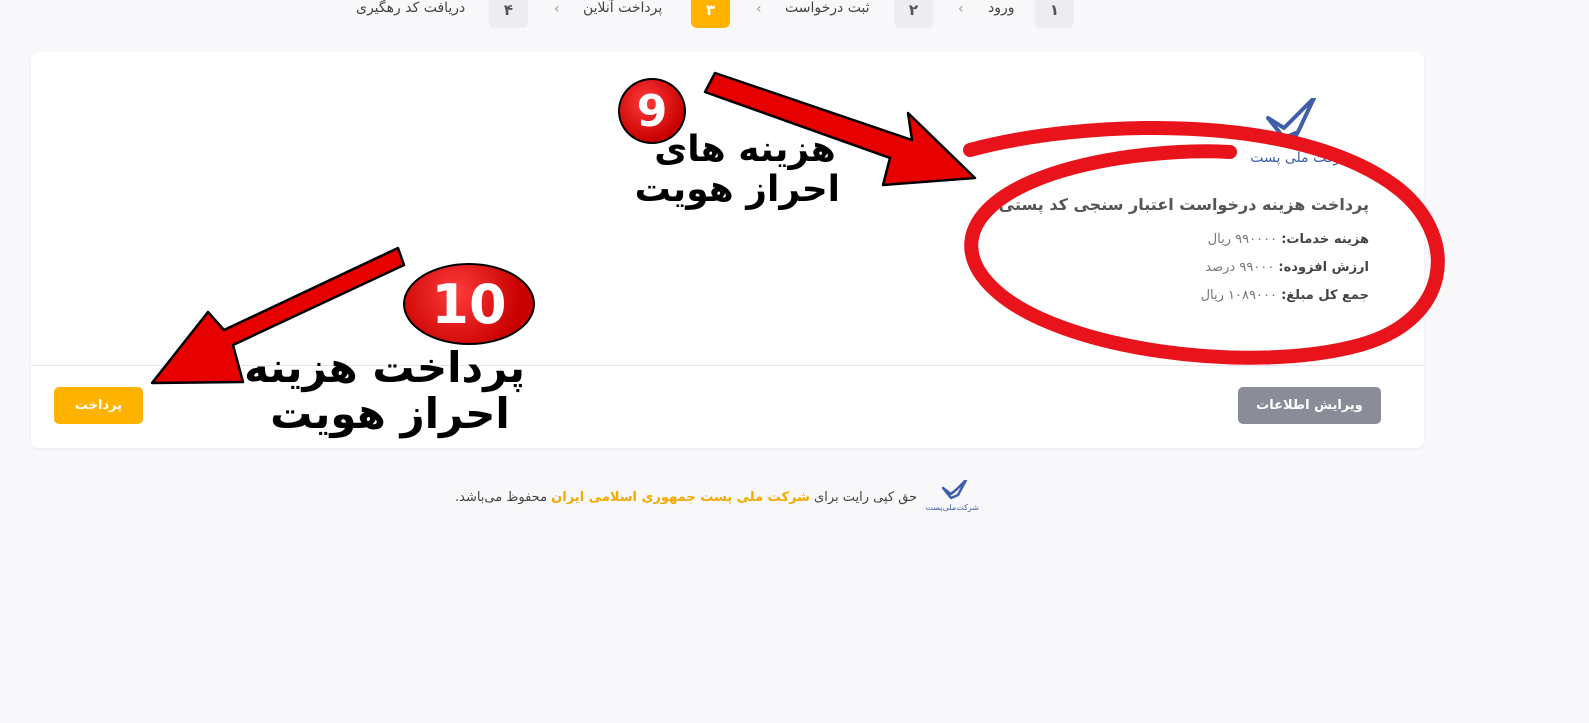 The width and height of the screenshot is (1589, 723). I want to click on bird-logo-icon: شرکت ملی پست, so click(1301, 131).